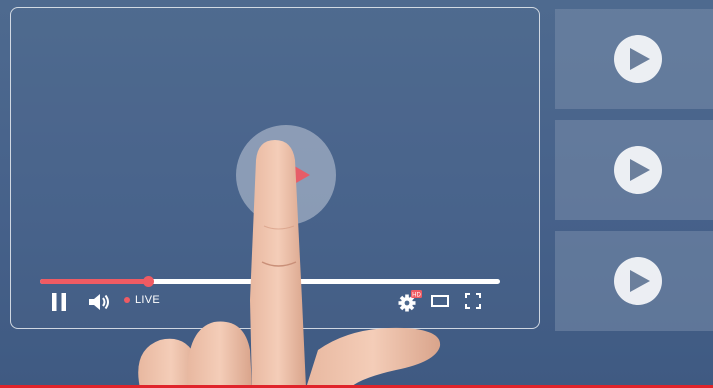  I want to click on theater-mode-button, so click(440, 301).